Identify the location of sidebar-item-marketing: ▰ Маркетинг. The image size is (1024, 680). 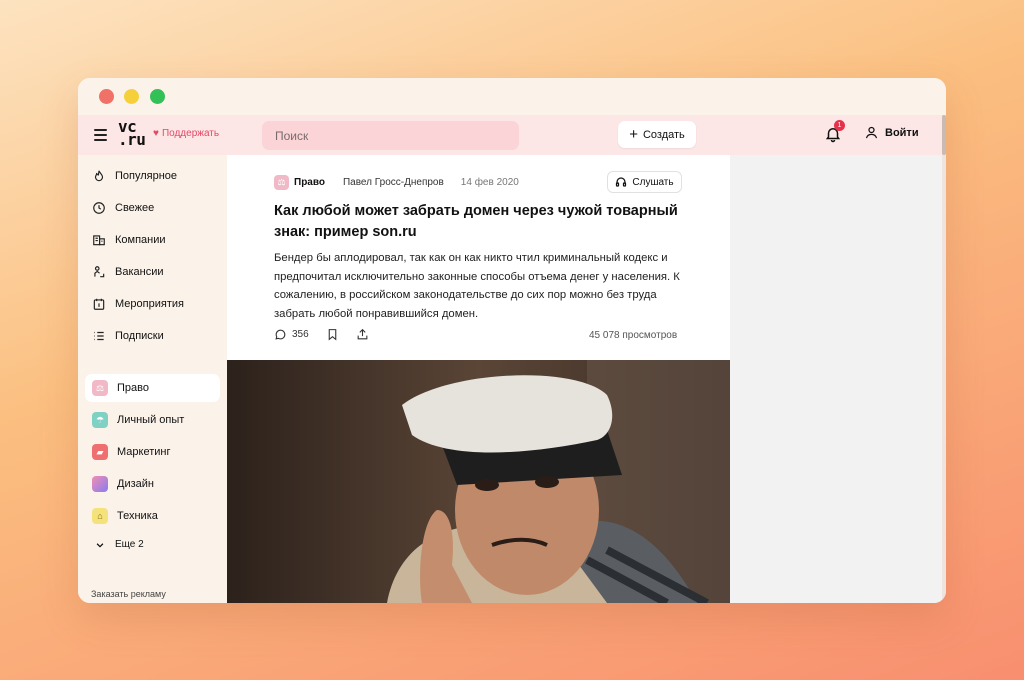
(152, 452).